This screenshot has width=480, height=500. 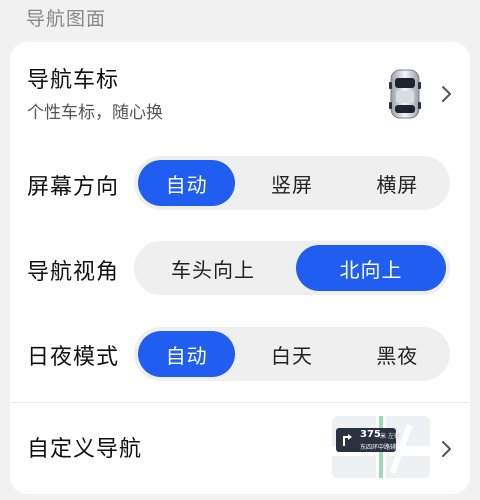 I want to click on vehicle-icon-title: 导航车标, so click(x=73, y=80).